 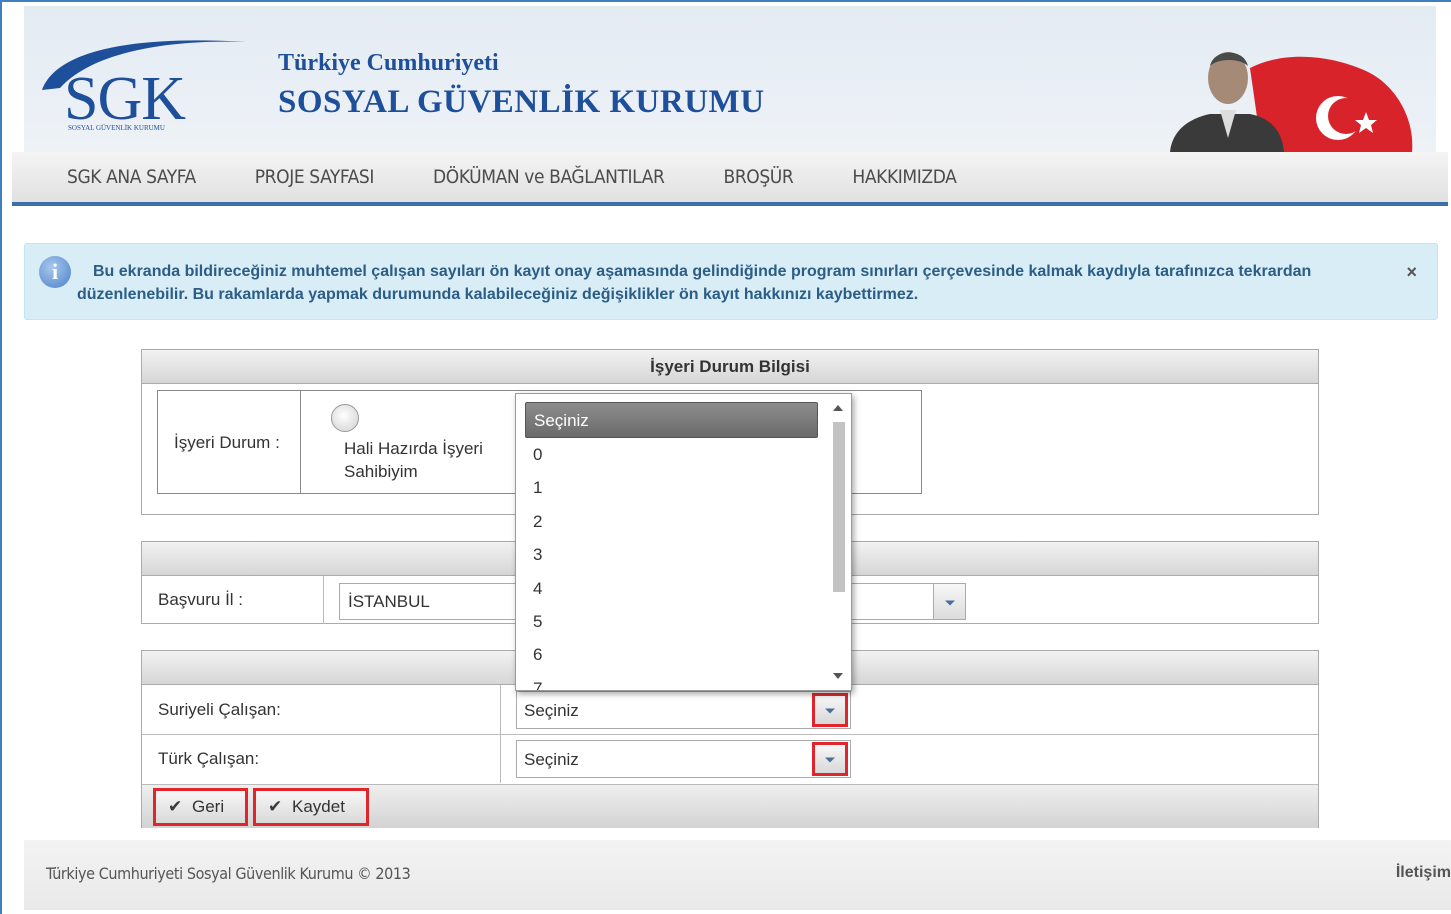 What do you see at coordinates (759, 177) in the screenshot?
I see `nav-item-brosur: BROŞÜR` at bounding box center [759, 177].